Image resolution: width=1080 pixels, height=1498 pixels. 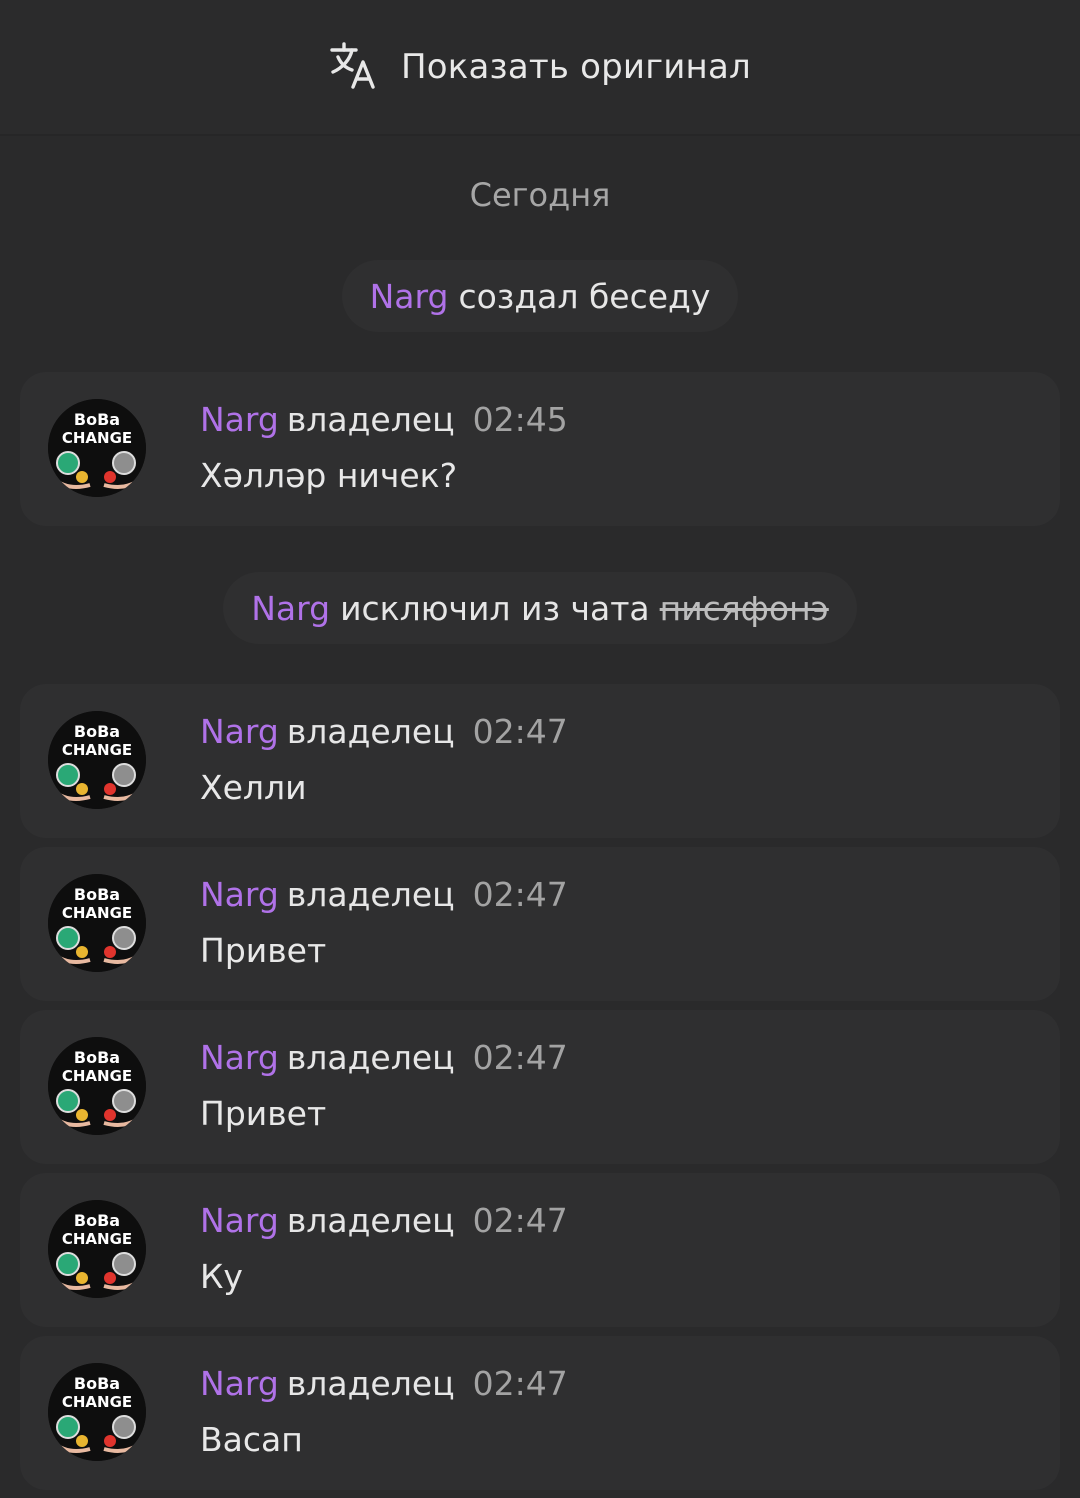 I want to click on show-original-button: Показать оригинал, so click(x=540, y=67).